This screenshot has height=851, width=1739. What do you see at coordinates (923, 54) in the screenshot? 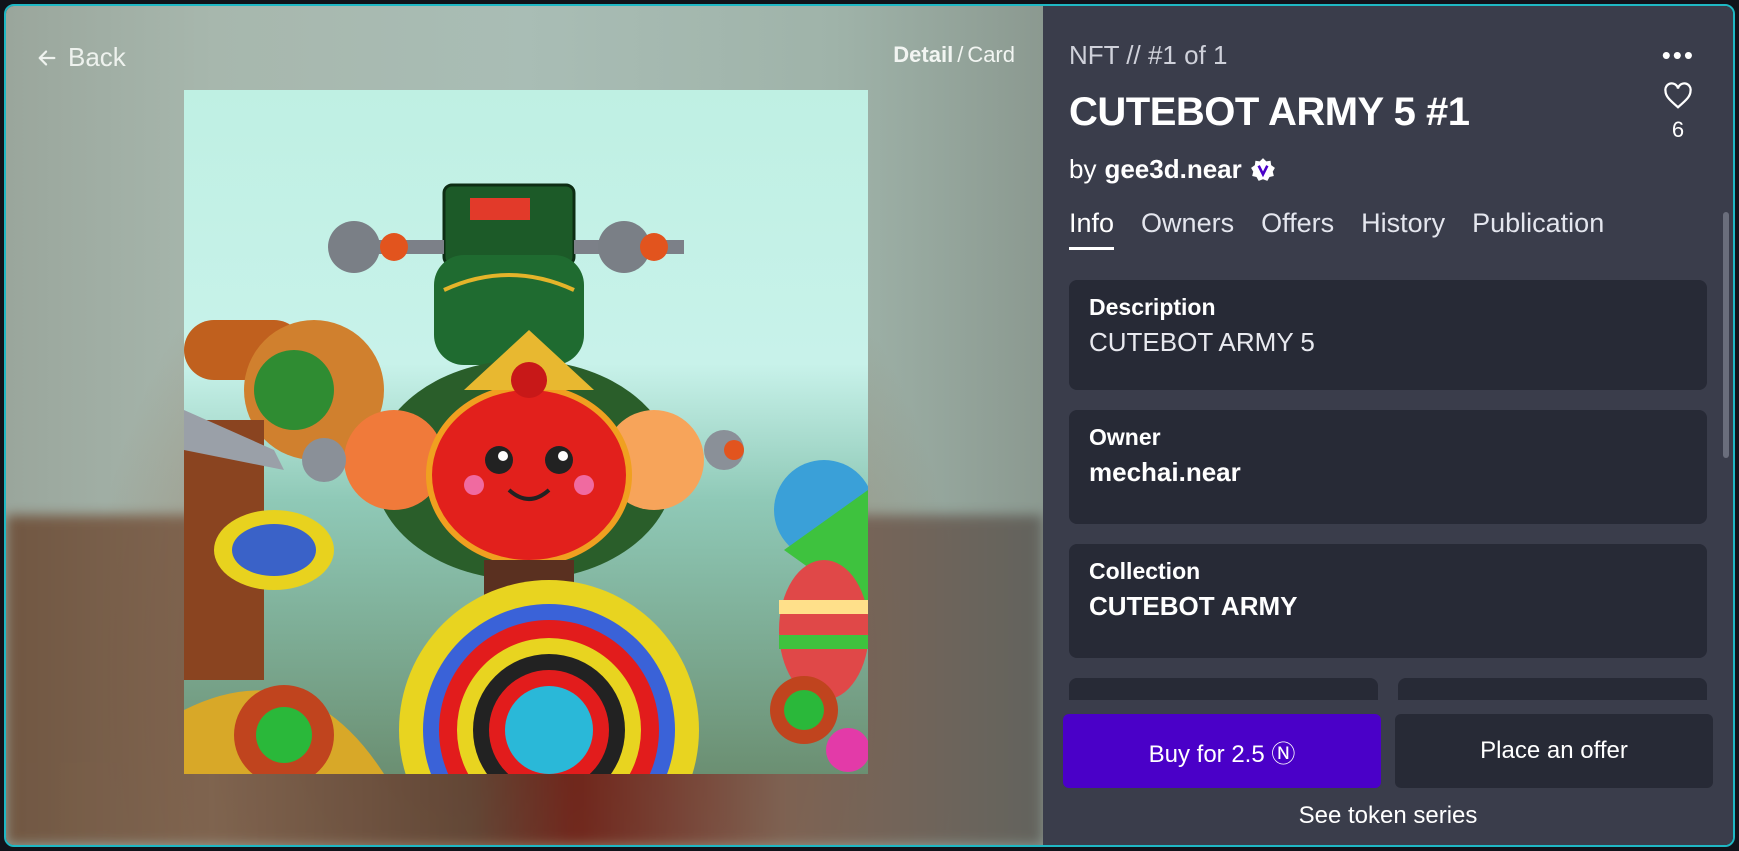
I see `view-detail-toggle: Detail` at bounding box center [923, 54].